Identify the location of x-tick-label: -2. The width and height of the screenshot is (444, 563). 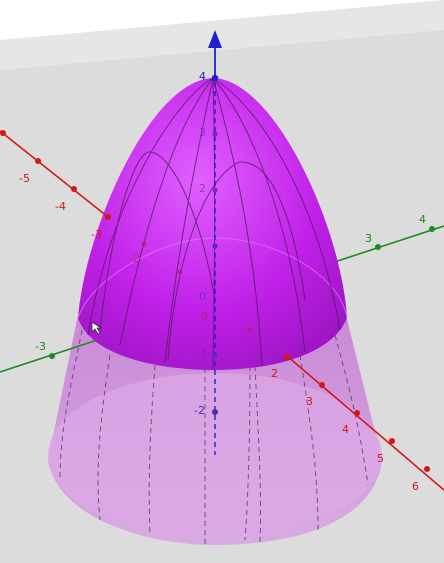
(134, 258).